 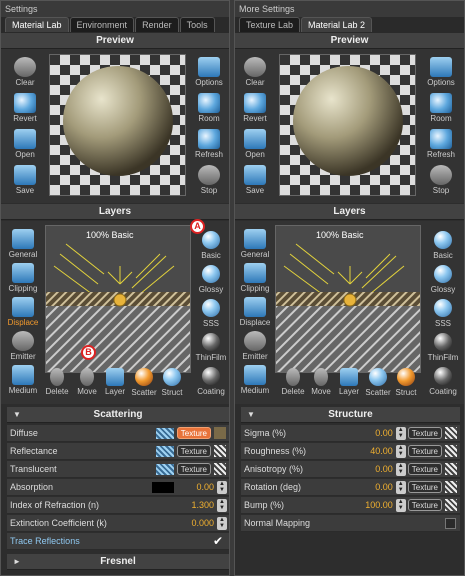 What do you see at coordinates (164, 469) in the screenshot?
I see `translucent-color-swatch` at bounding box center [164, 469].